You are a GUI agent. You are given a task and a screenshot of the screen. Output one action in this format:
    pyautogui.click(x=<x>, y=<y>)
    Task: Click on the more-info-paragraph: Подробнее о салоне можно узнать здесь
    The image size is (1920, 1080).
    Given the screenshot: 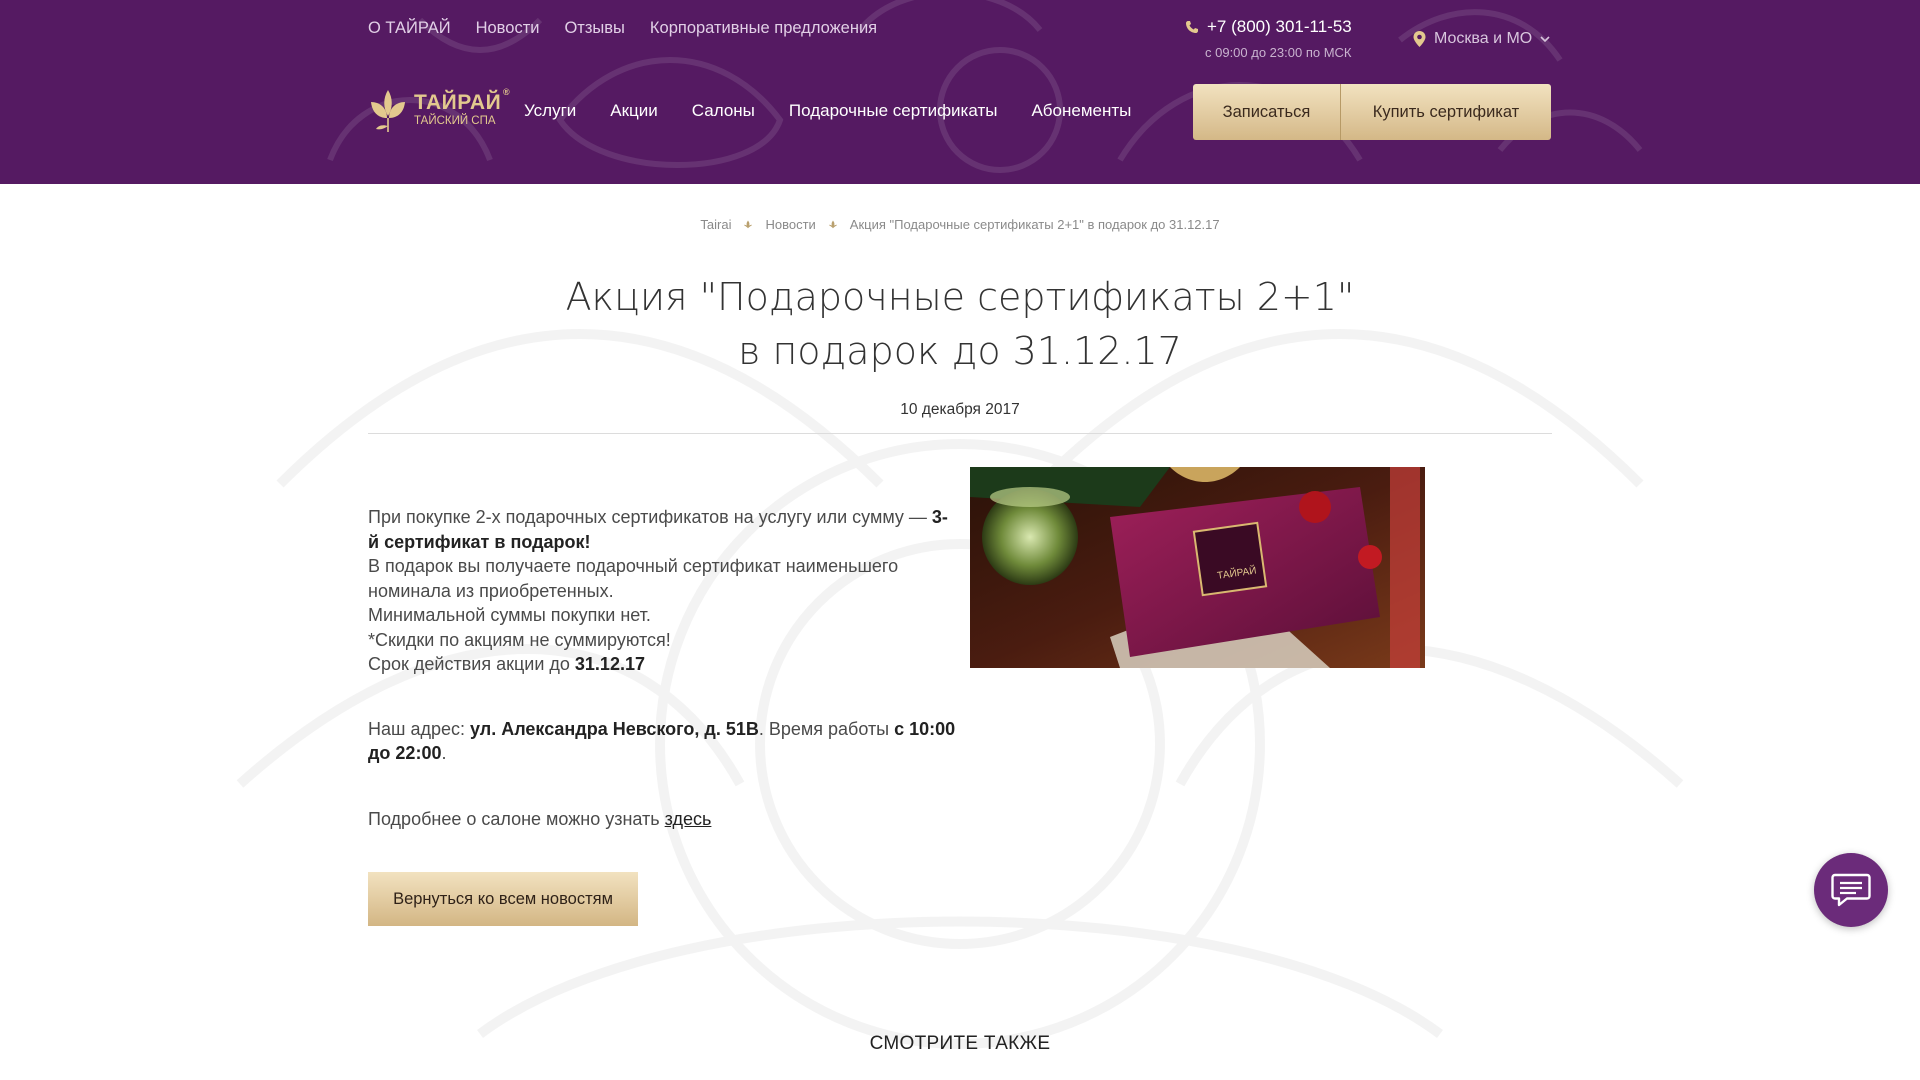 What is the action you would take?
    pyautogui.click(x=663, y=819)
    